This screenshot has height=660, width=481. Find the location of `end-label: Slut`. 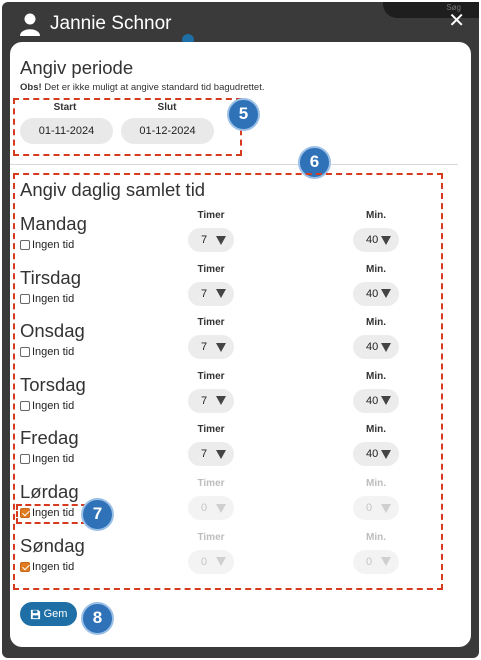

end-label: Slut is located at coordinates (167, 107).